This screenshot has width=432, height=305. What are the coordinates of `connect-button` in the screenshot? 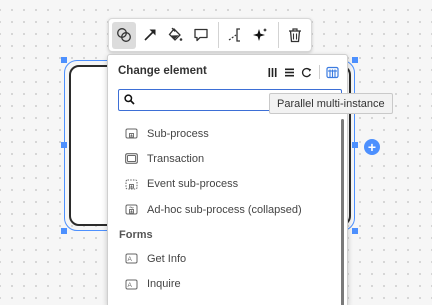 It's located at (149, 35).